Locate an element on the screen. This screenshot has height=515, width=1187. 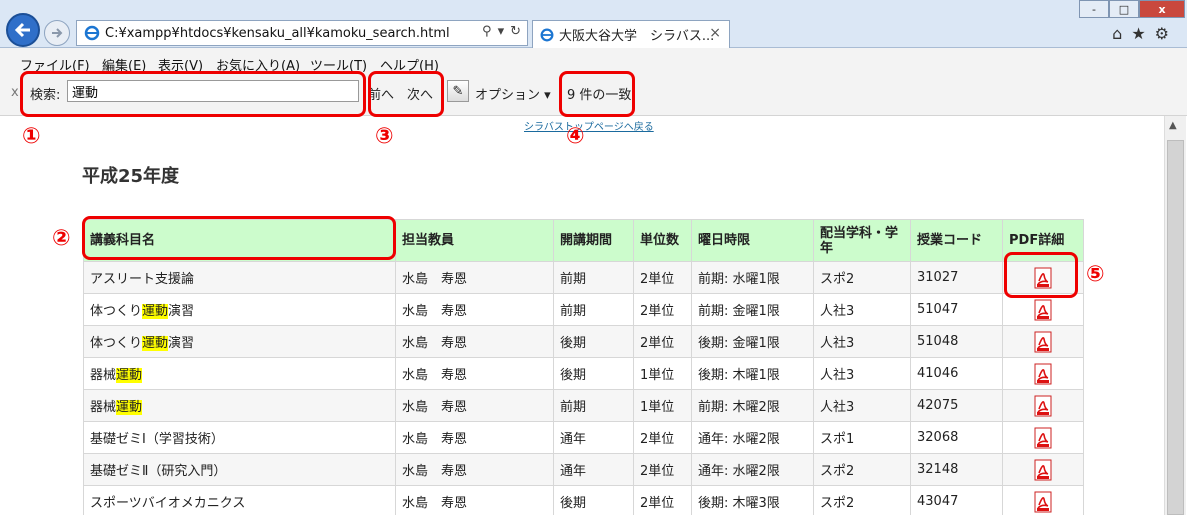
minimize-button: - is located at coordinates (1094, 9).